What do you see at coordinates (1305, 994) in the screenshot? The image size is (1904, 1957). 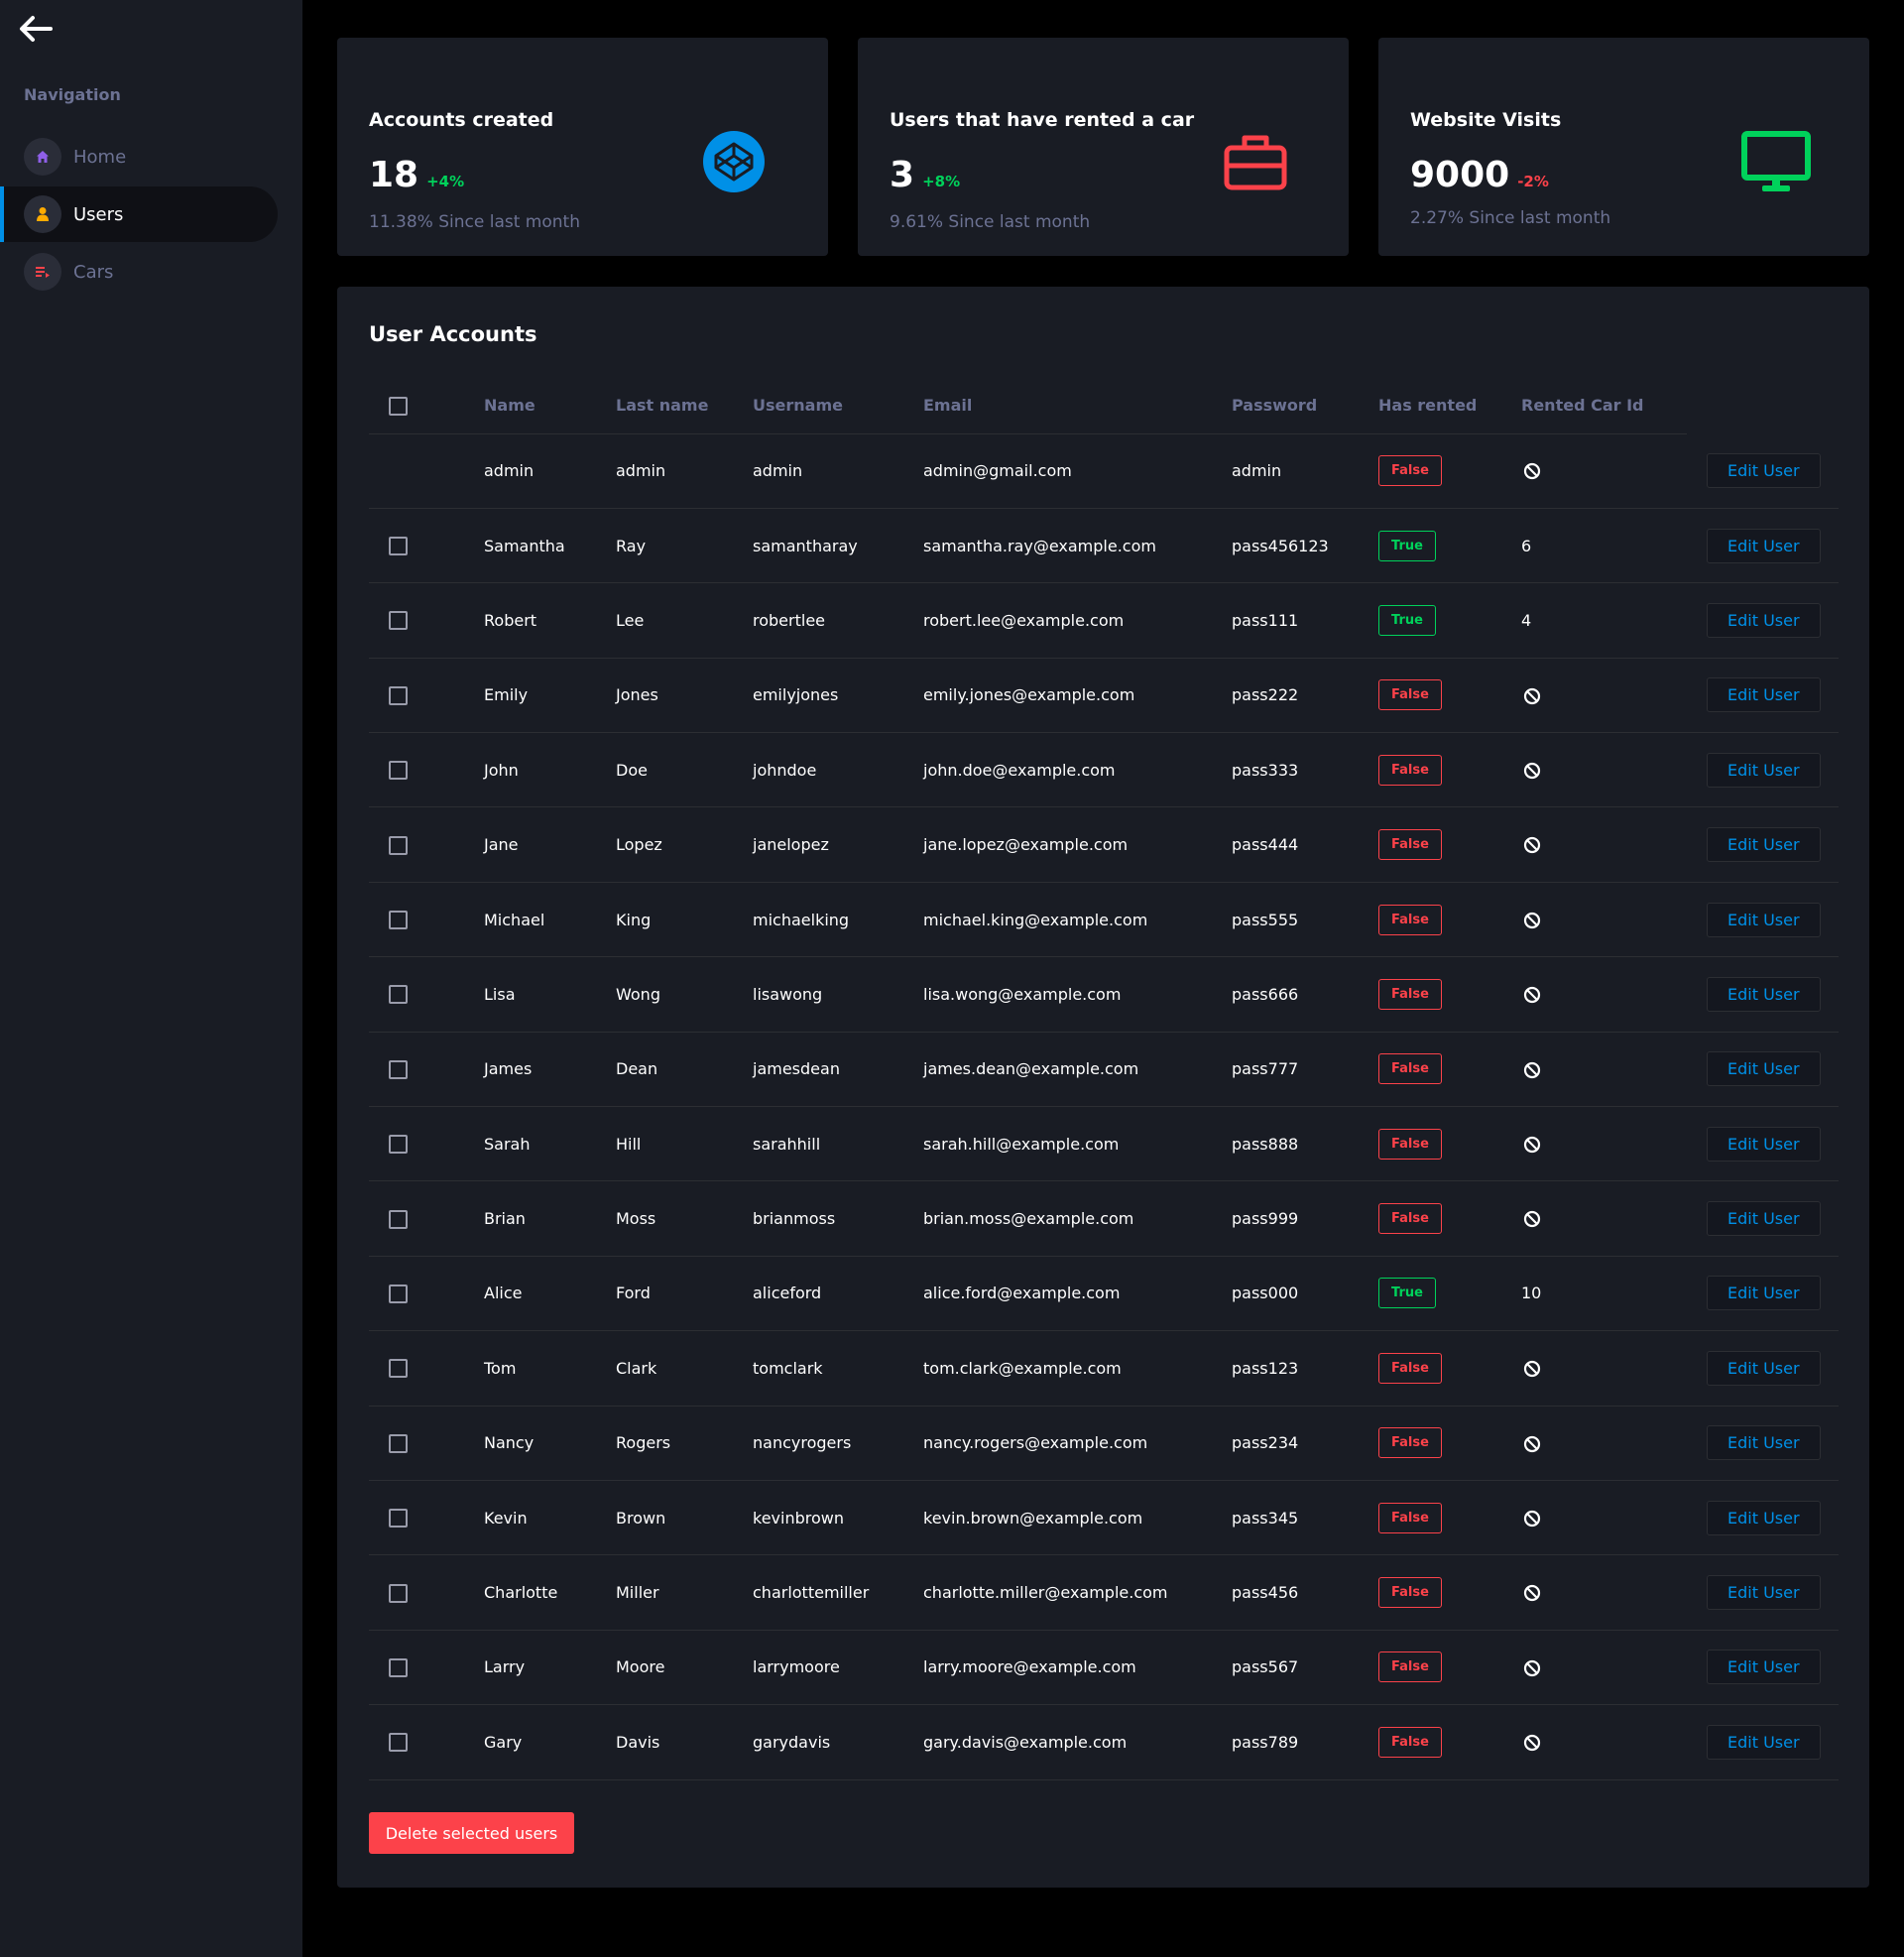 I see `password-cell: pass666` at bounding box center [1305, 994].